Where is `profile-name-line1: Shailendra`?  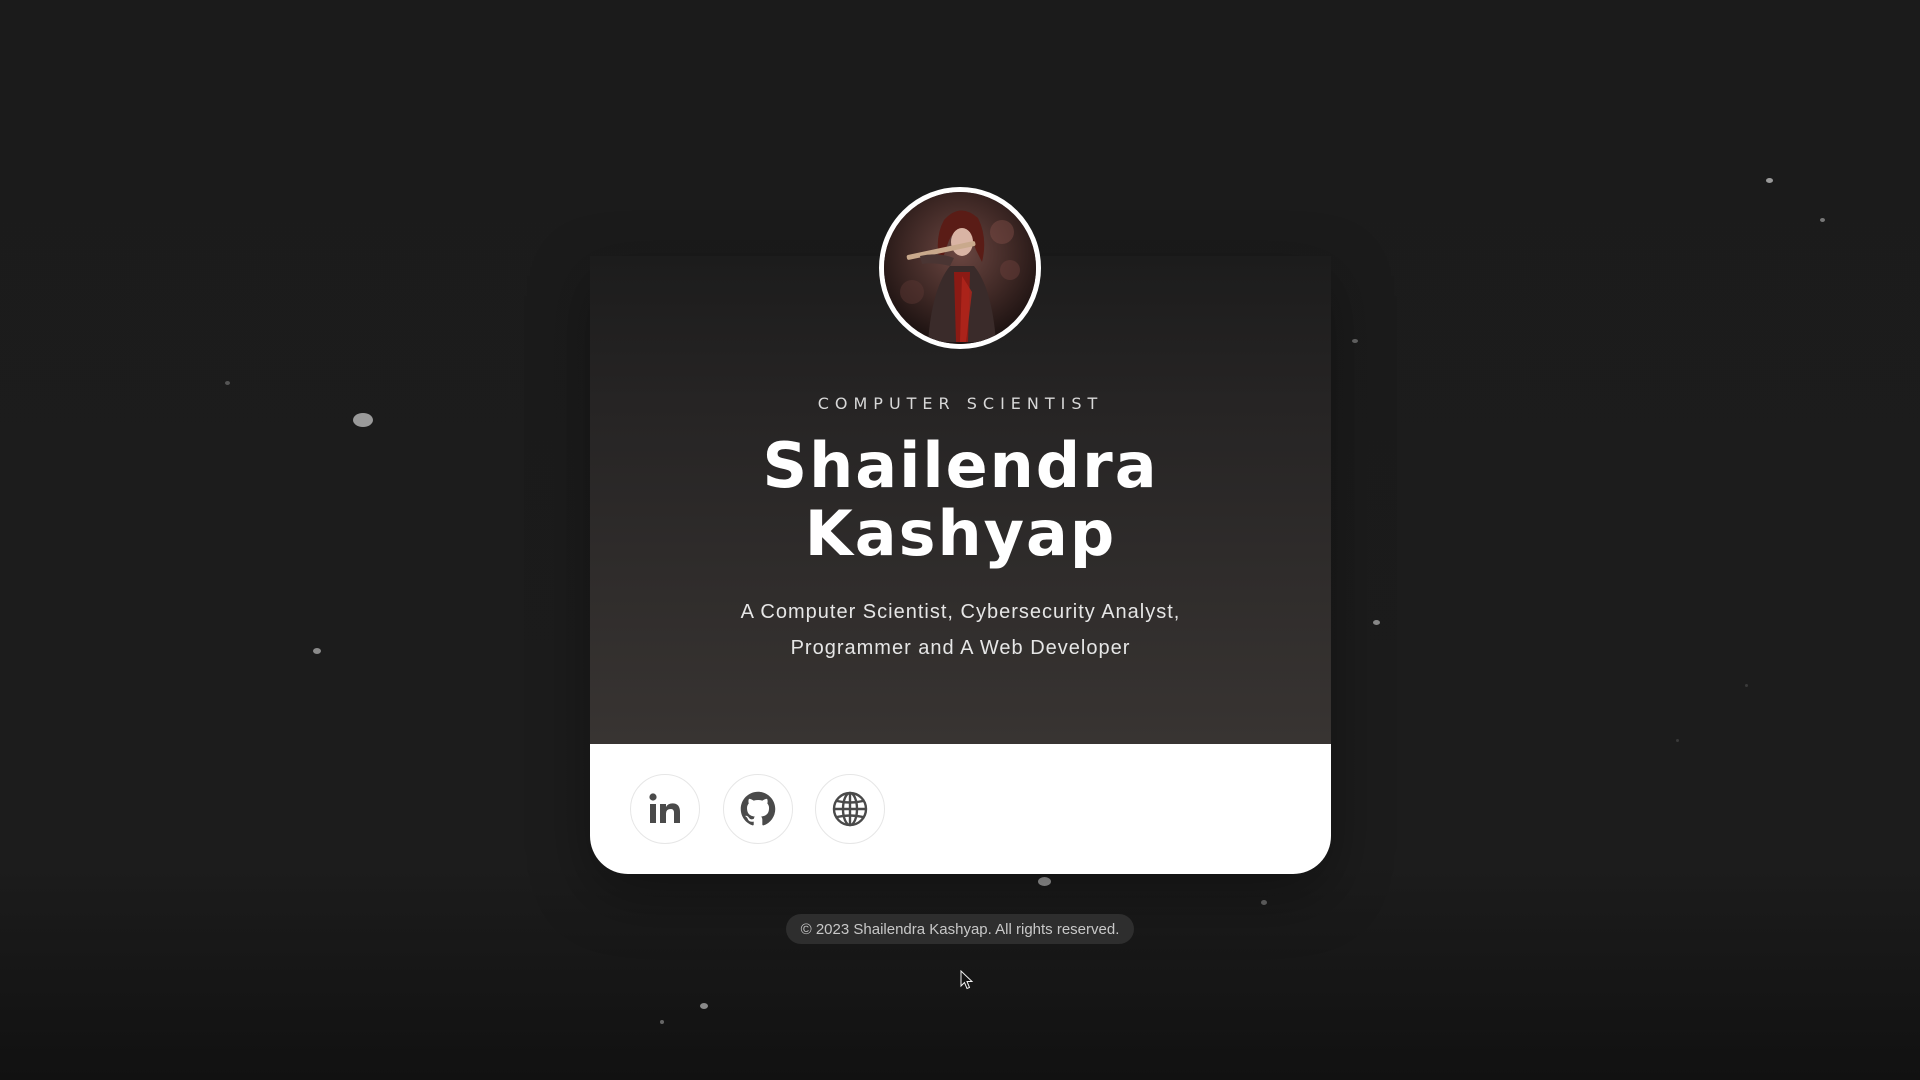 profile-name-line1: Shailendra is located at coordinates (960, 465).